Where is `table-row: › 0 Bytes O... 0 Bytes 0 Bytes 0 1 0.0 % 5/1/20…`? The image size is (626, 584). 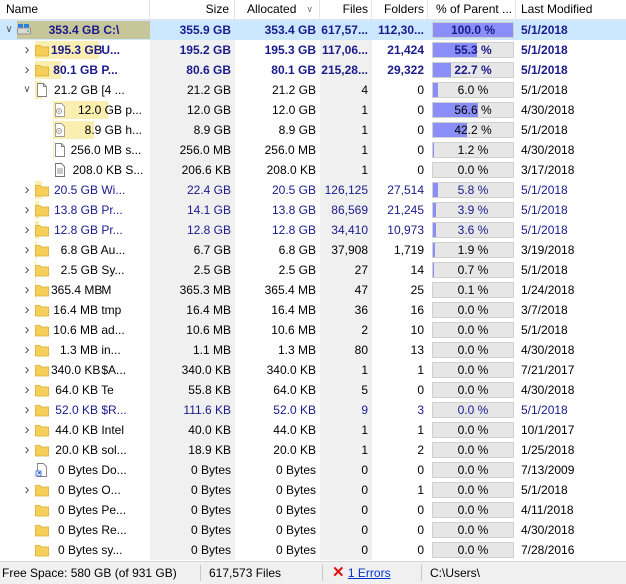 table-row: › 0 Bytes O... 0 Bytes 0 Bytes 0 1 0.0 % 5/1/20… is located at coordinates (313, 490).